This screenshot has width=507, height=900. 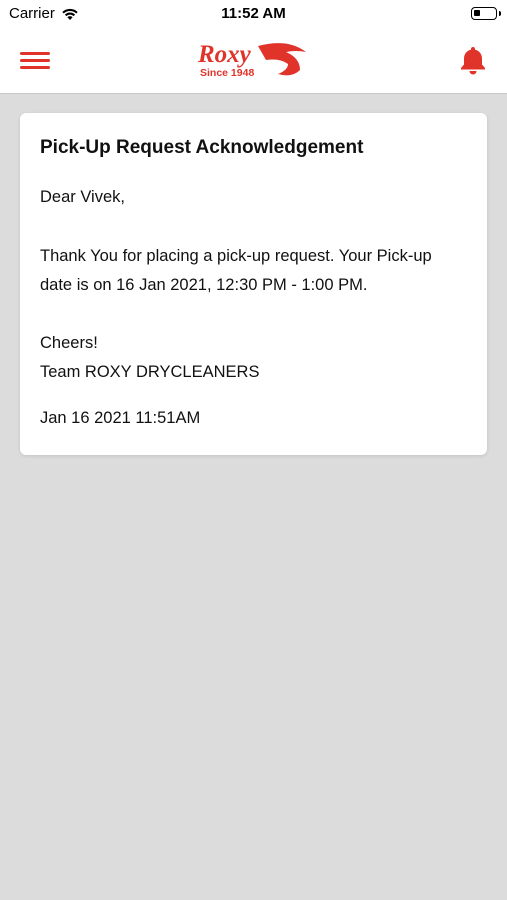 I want to click on svg-text: Roxy, so click(x=224, y=54).